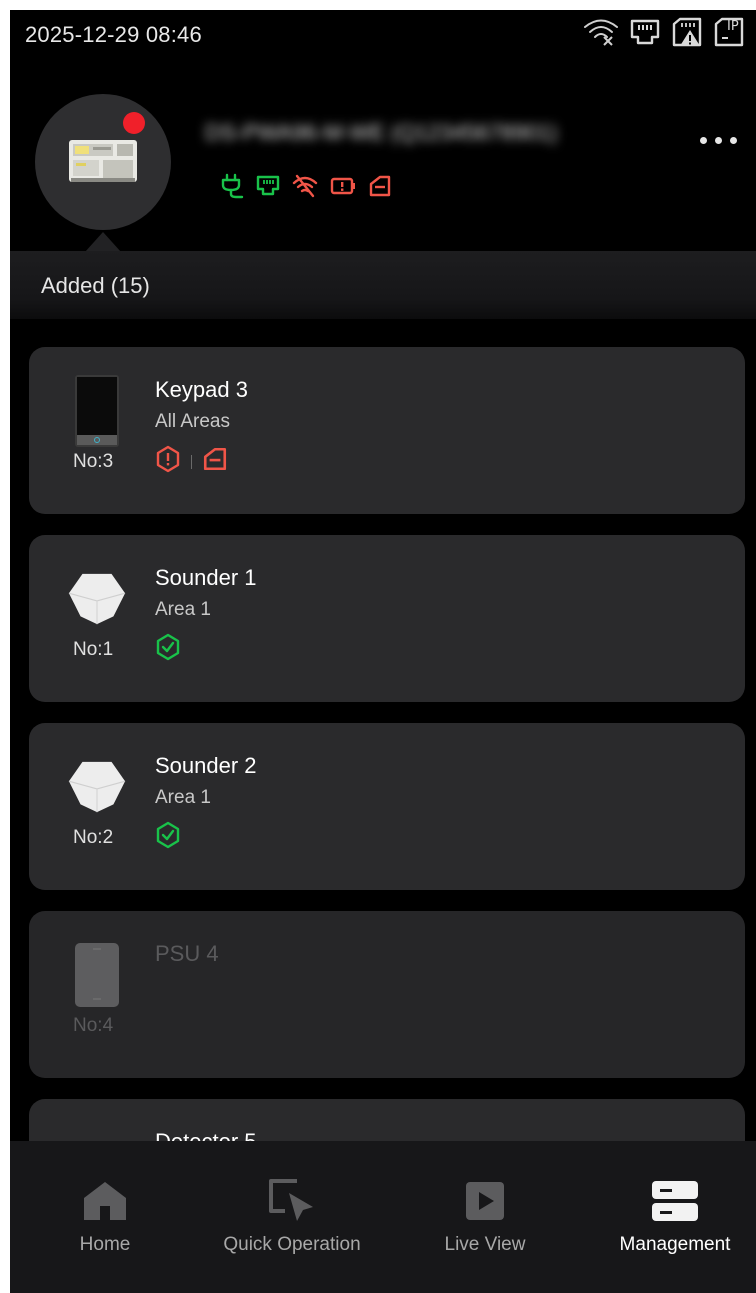  Describe the element at coordinates (95, 285) in the screenshot. I see `added-count-label: Added (15)` at that location.